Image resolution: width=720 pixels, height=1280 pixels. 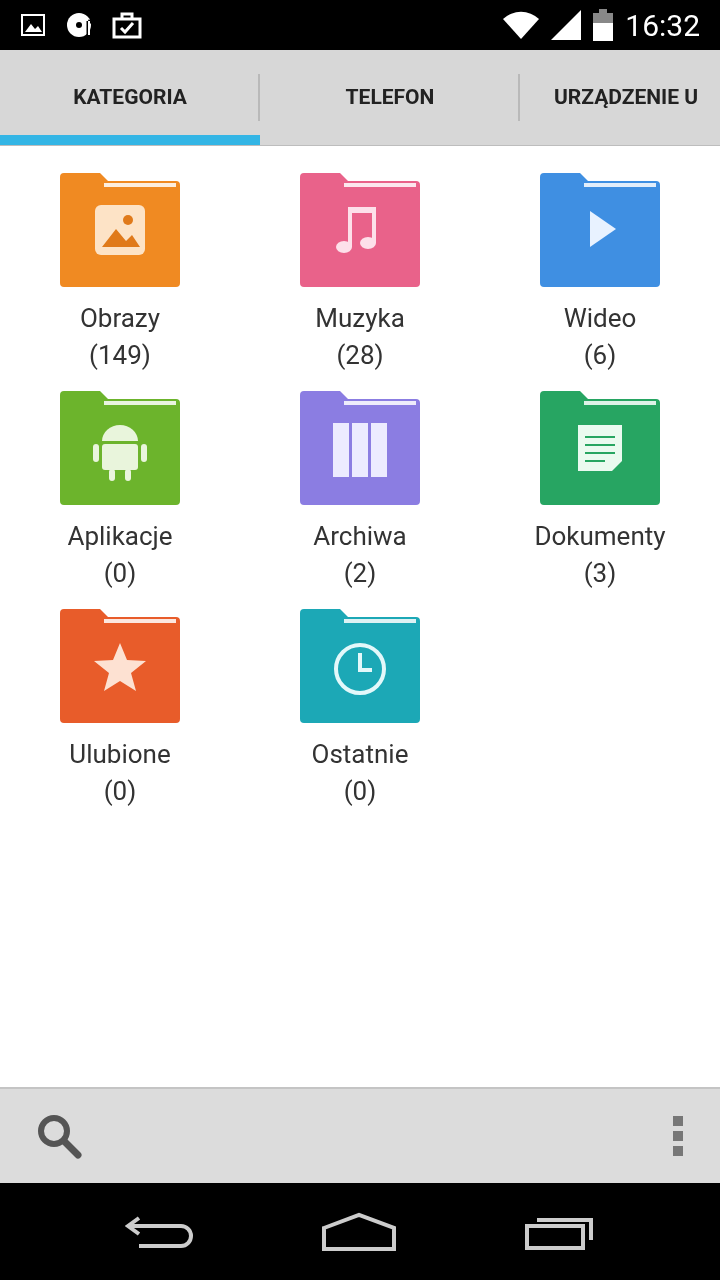 What do you see at coordinates (600, 355) in the screenshot?
I see `category-count: (6)` at bounding box center [600, 355].